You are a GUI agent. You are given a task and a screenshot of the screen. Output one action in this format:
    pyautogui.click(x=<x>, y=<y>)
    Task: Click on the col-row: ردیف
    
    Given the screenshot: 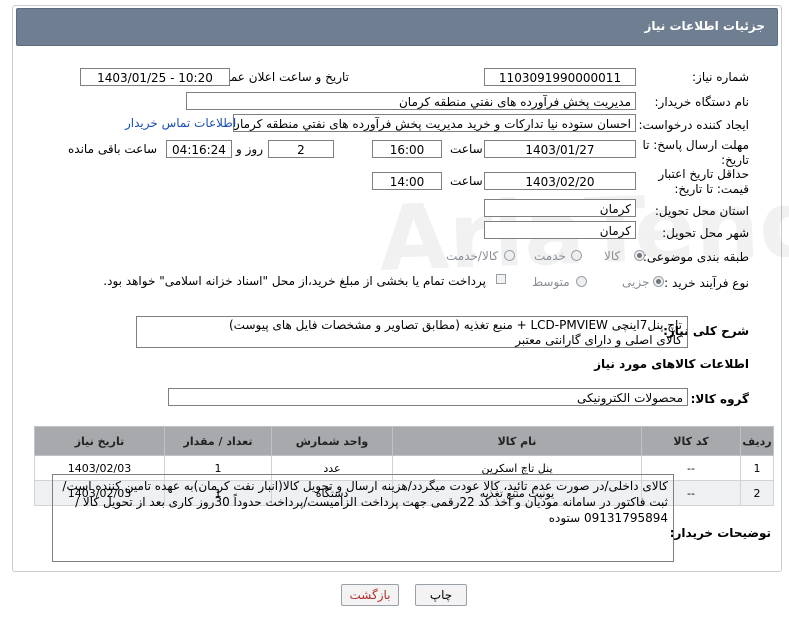 What is the action you would take?
    pyautogui.click(x=757, y=441)
    